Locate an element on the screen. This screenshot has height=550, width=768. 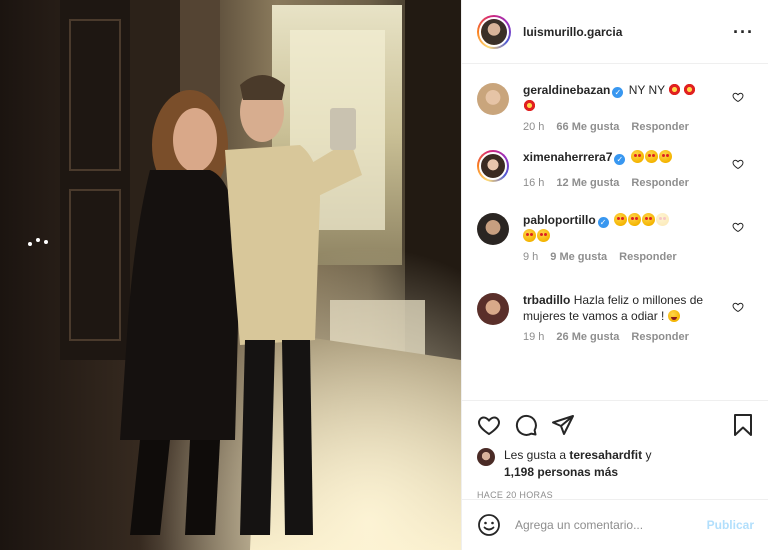
comment-composer: Publicar is located at coordinates (615, 524).